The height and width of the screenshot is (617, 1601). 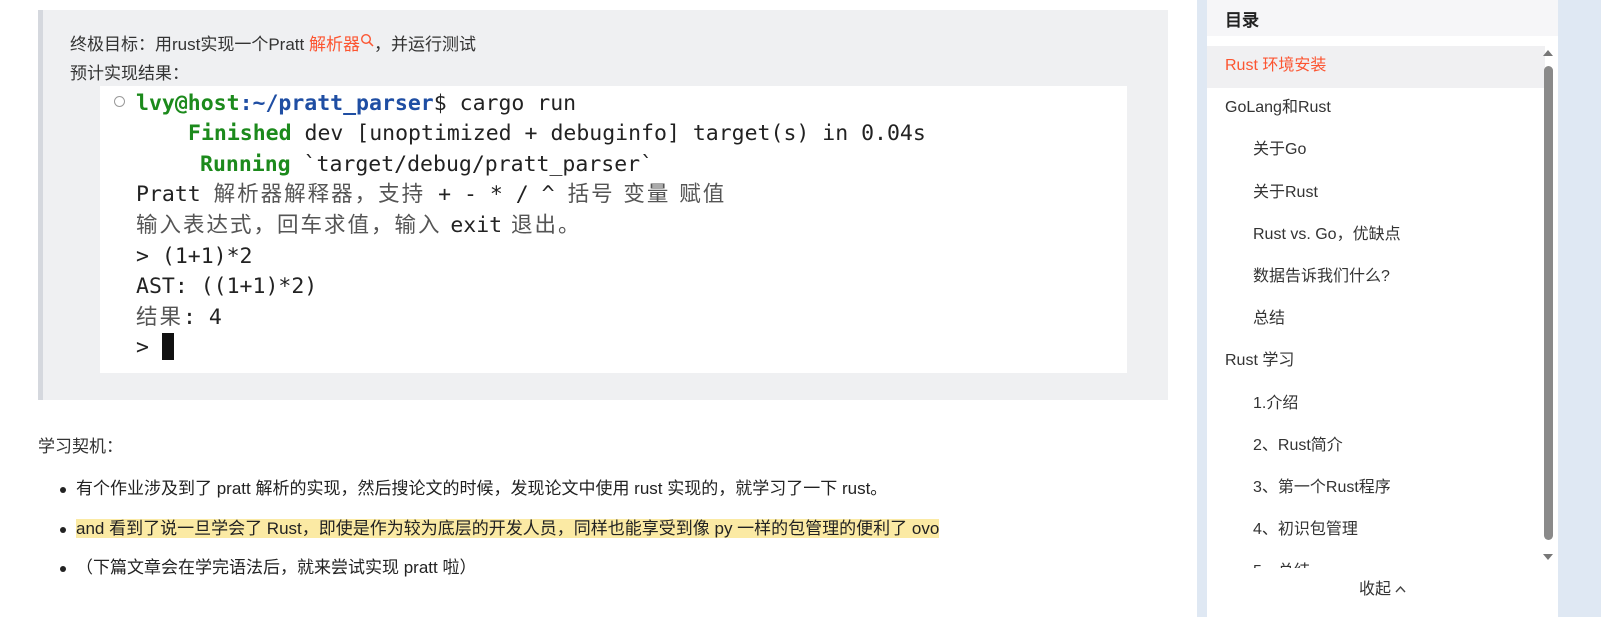 What do you see at coordinates (1376, 362) in the screenshot?
I see `toc-item: Rust 学习` at bounding box center [1376, 362].